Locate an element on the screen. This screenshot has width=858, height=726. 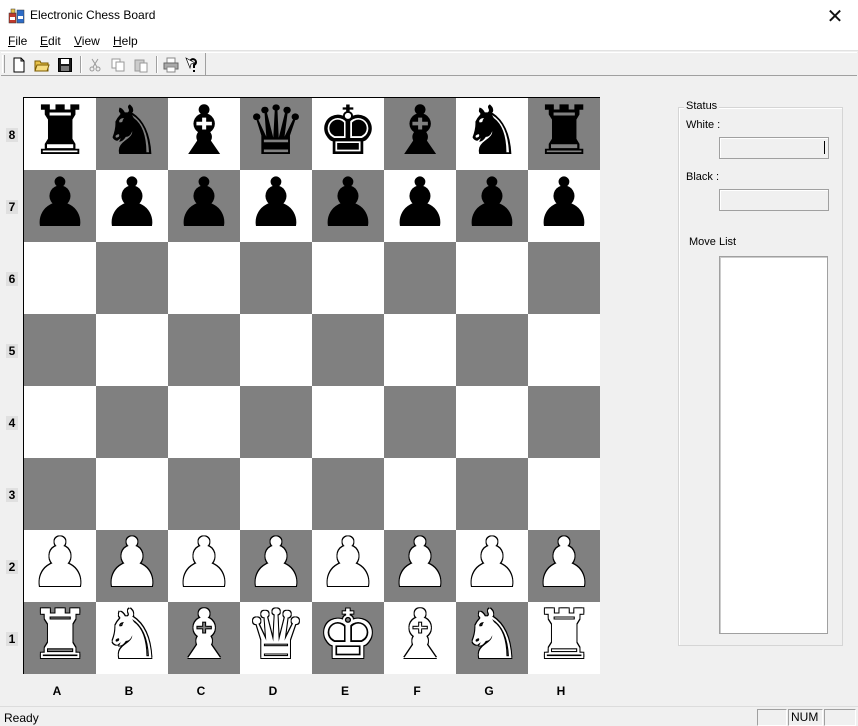
square-d3 is located at coordinates (276, 494).